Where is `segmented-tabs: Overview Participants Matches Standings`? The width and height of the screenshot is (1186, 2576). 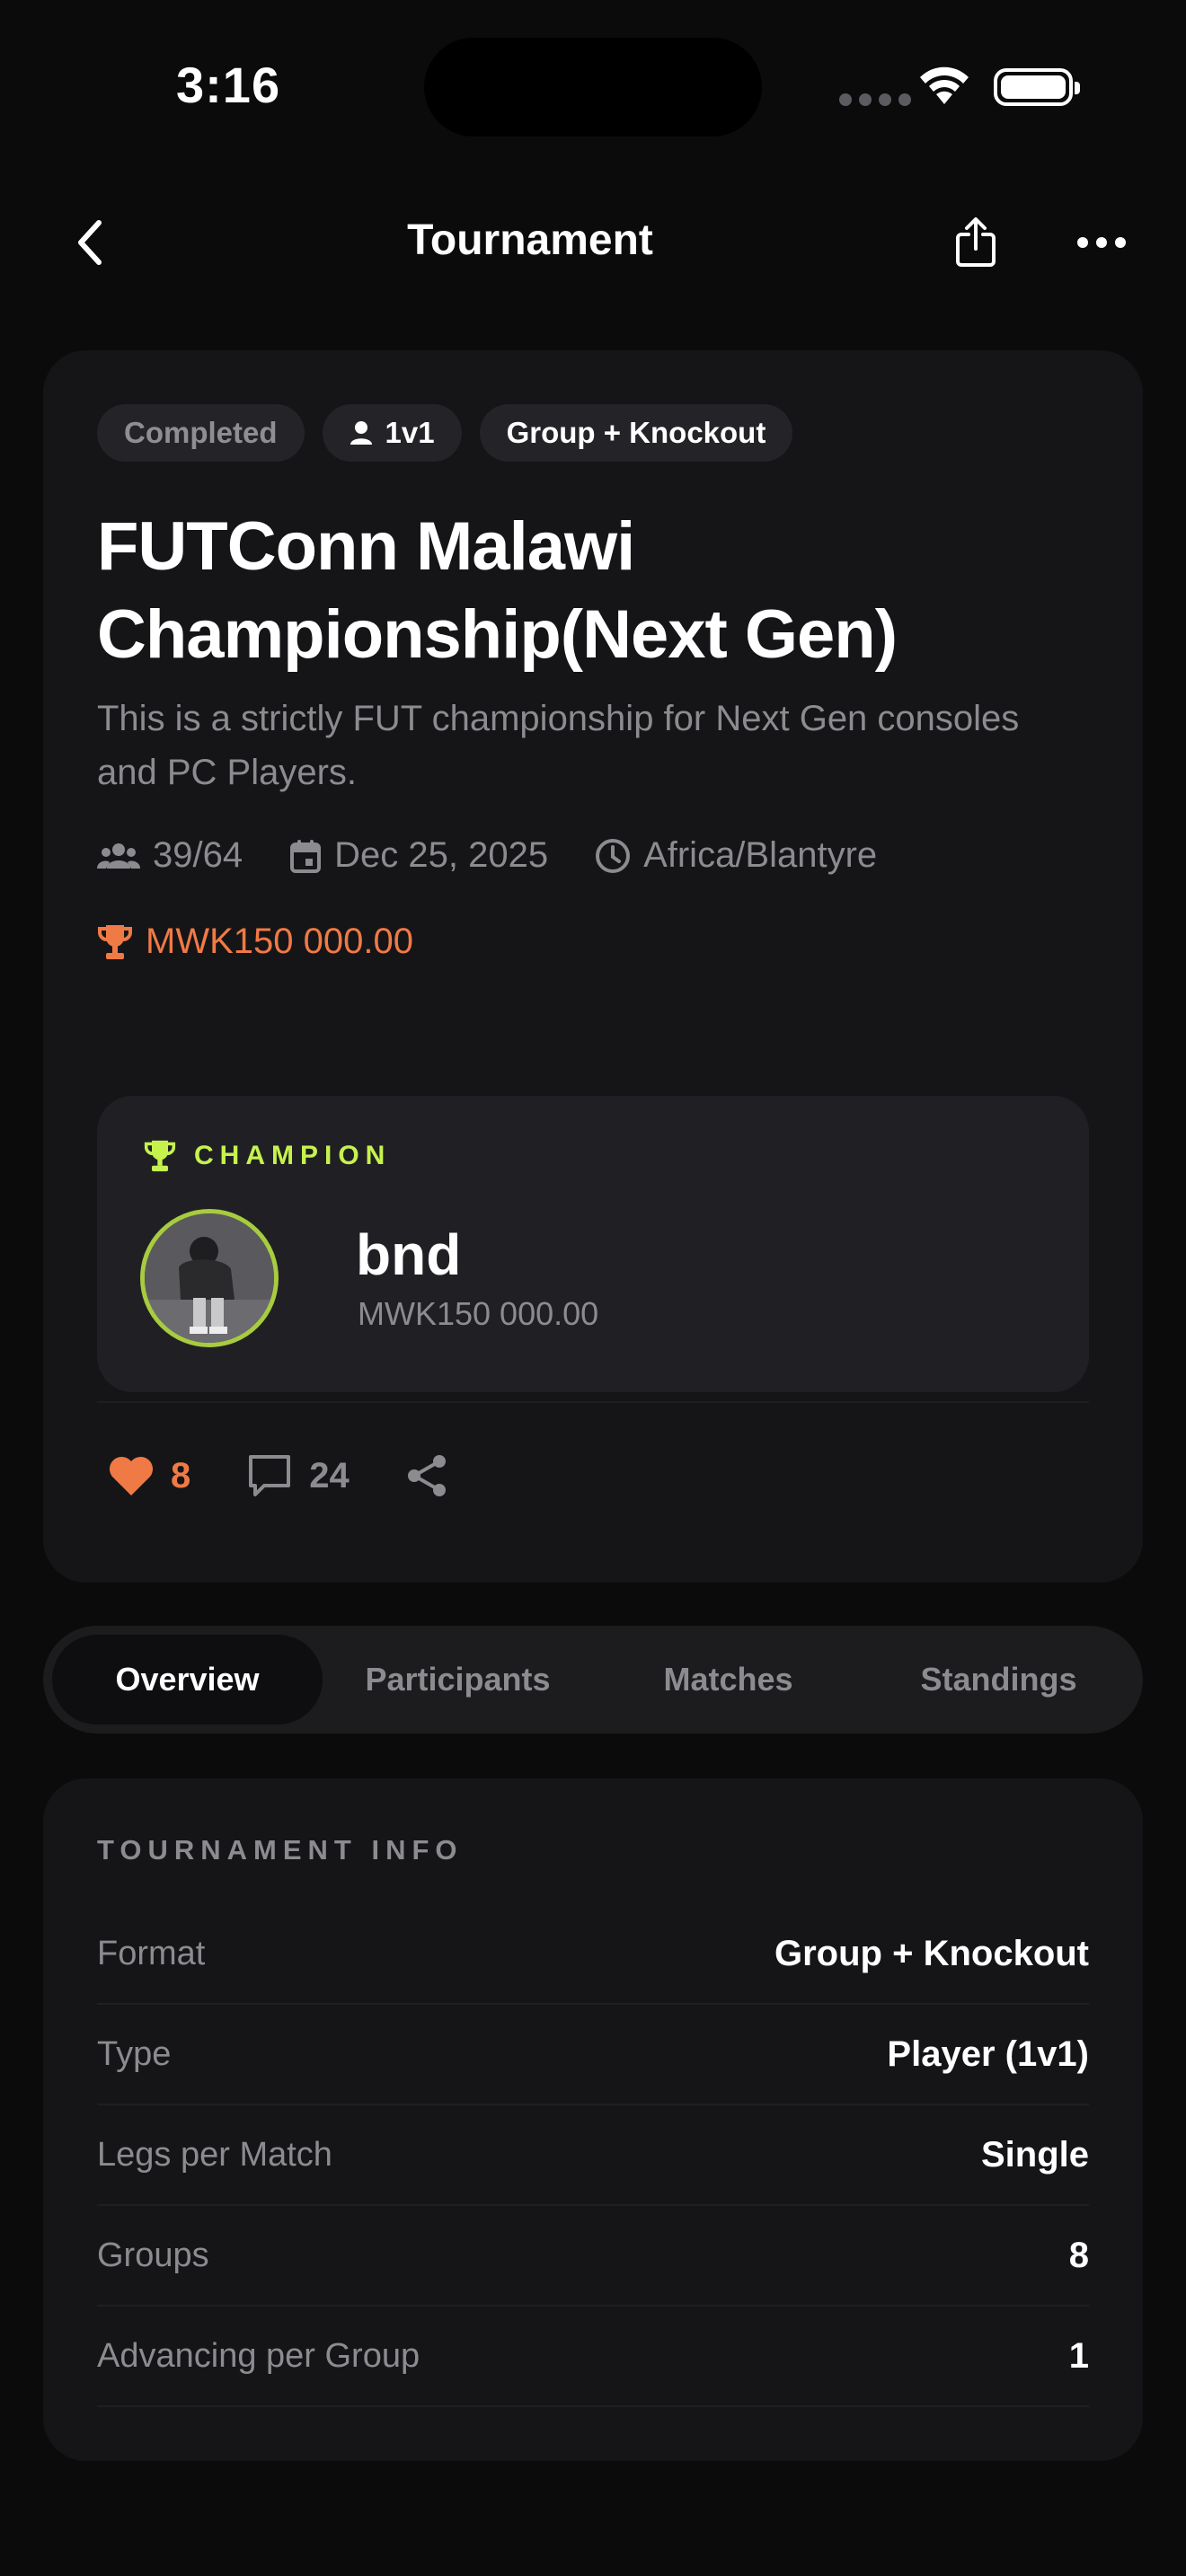
segmented-tabs: Overview Participants Matches Standings is located at coordinates (593, 1680).